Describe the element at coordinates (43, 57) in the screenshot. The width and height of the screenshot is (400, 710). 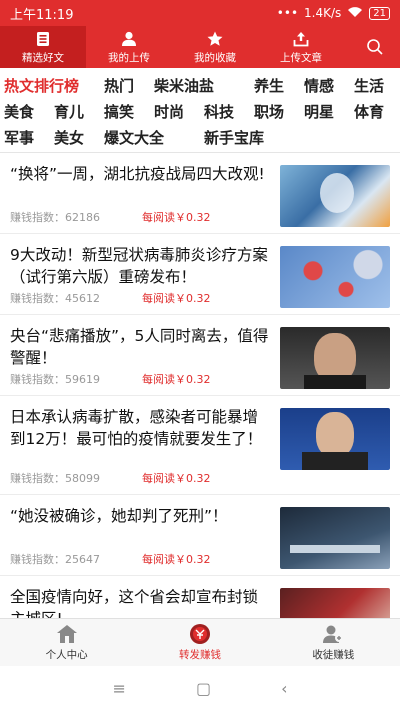
I see `nav-featured-label: 精选好文` at that location.